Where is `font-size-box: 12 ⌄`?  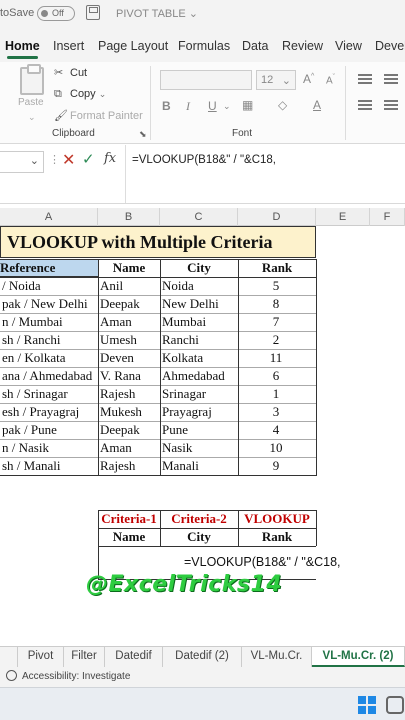 font-size-box: 12 ⌄ is located at coordinates (276, 80).